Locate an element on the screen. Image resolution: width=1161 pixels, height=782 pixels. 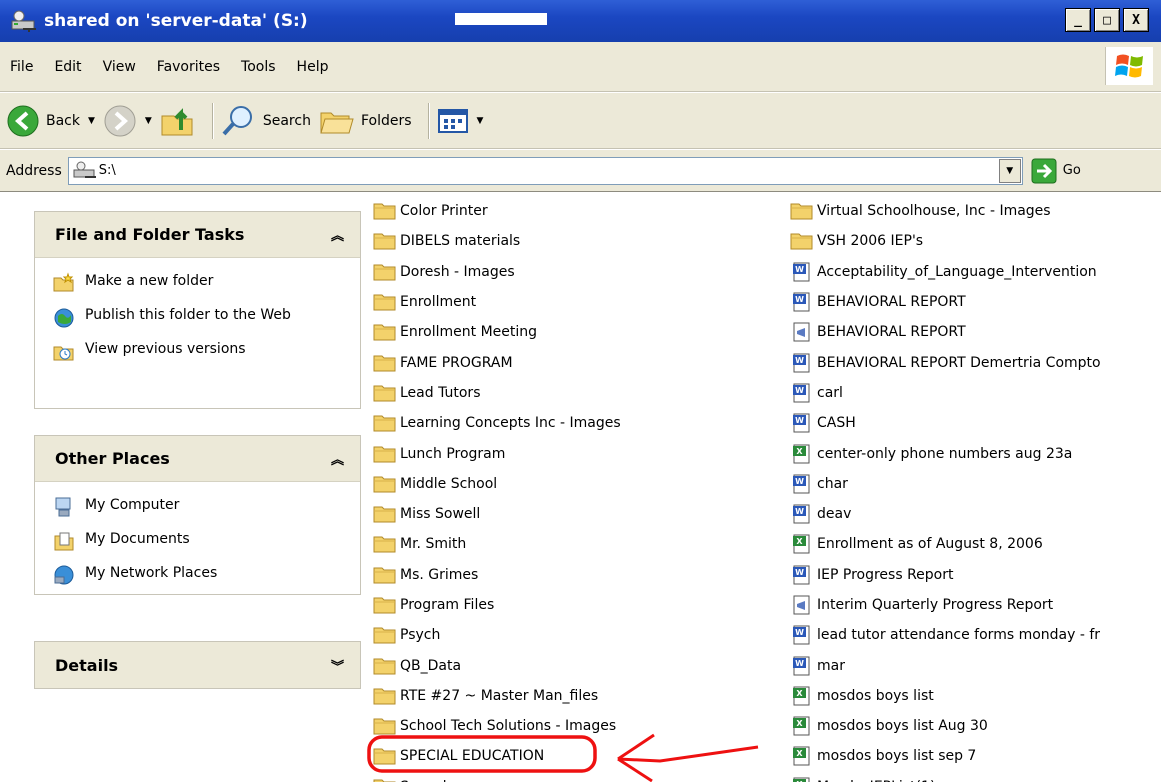
forward-dropdown-icon: ▼ is located at coordinates (148, 121).